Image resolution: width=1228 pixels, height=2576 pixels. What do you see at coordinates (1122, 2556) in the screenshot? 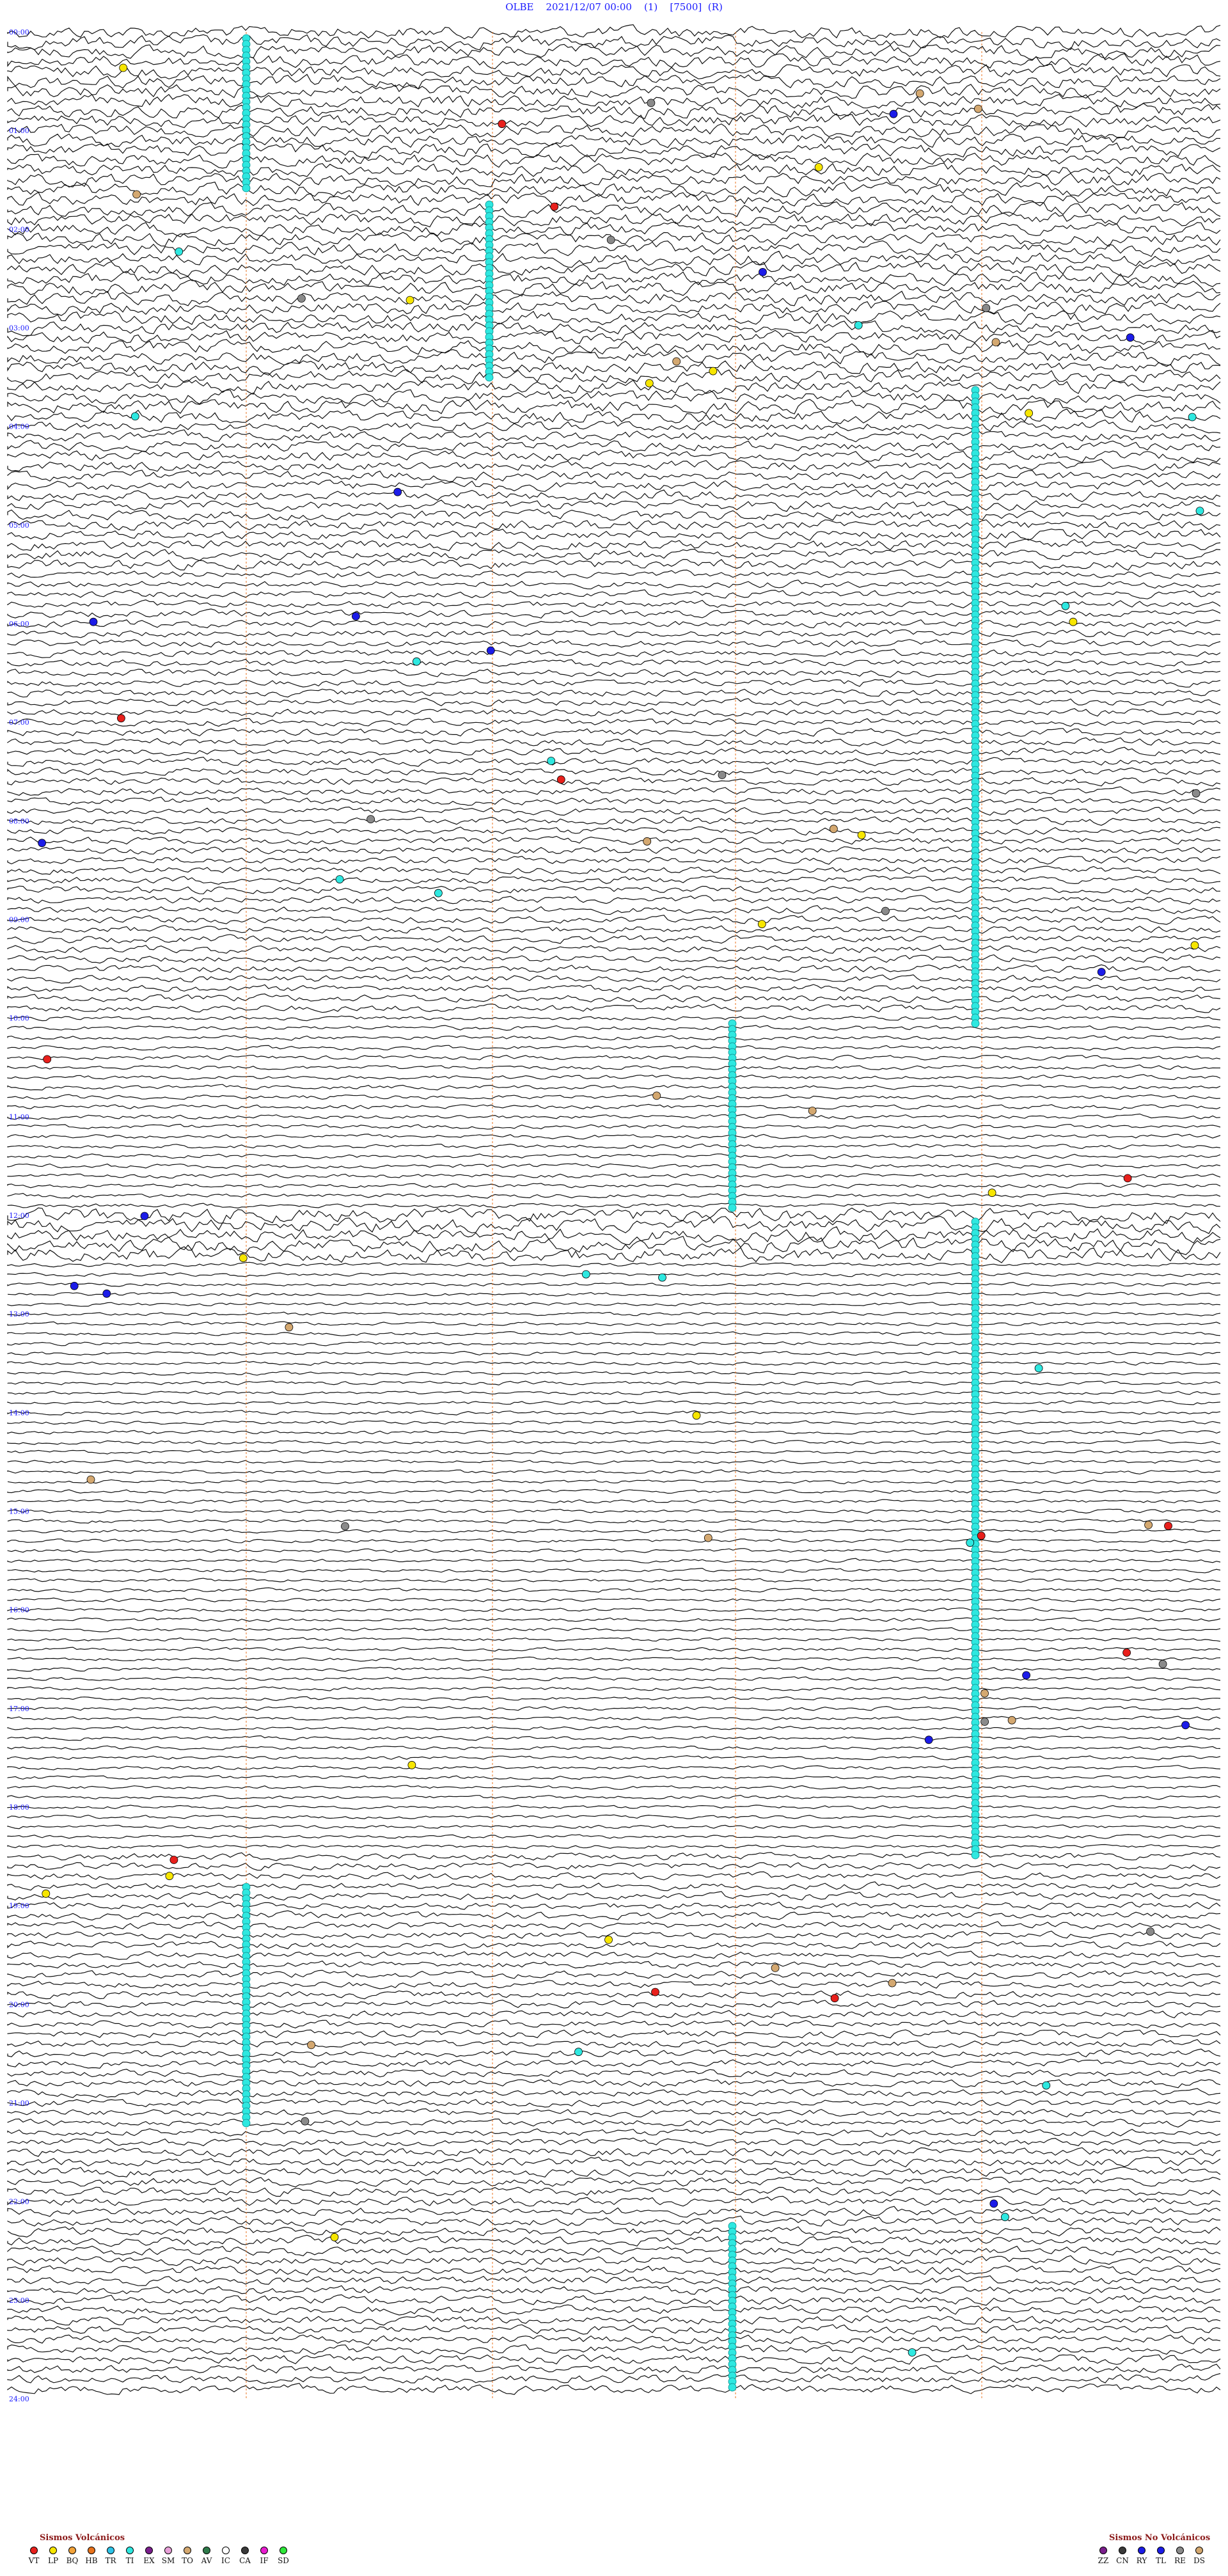
I see `legend-non-volcanic-item-cn: CN` at bounding box center [1122, 2556].